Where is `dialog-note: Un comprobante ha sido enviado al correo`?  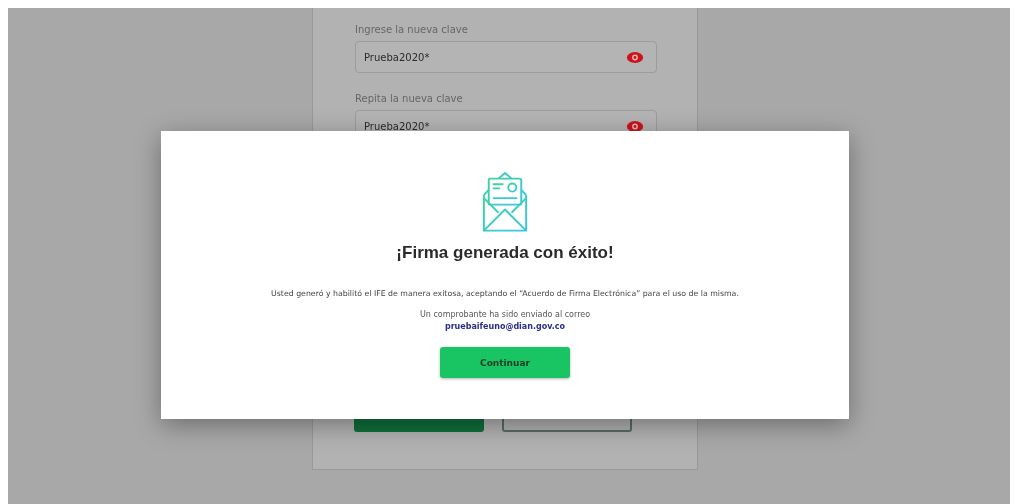
dialog-note: Un comprobante ha sido enviado al correo is located at coordinates (505, 314).